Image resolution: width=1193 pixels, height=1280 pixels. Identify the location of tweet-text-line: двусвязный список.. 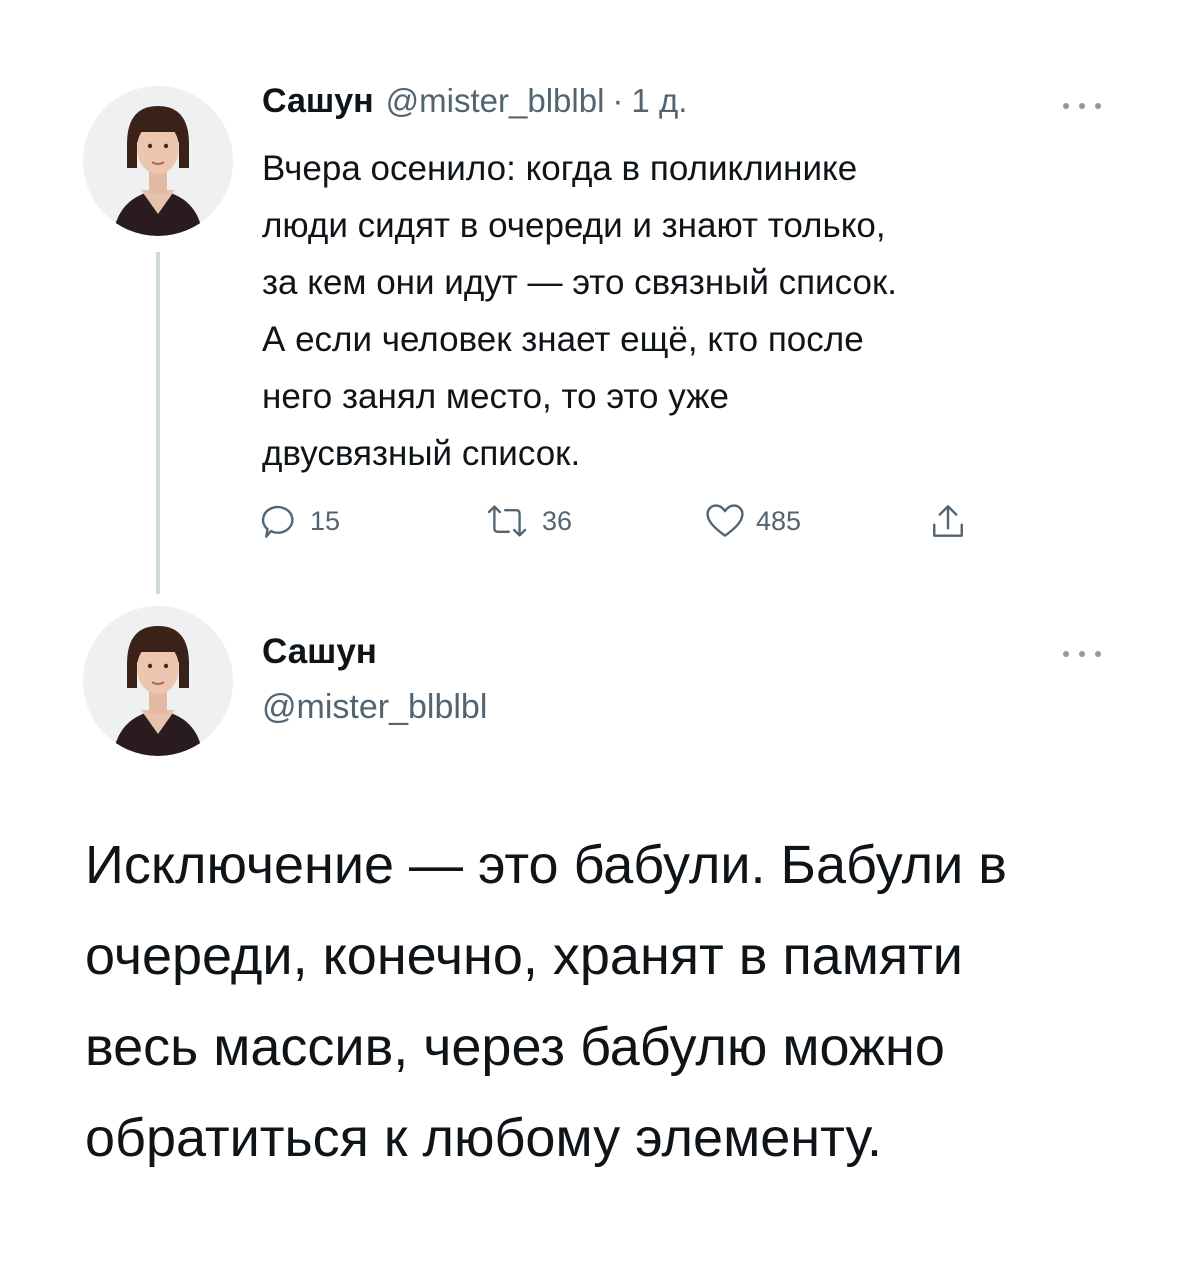
(421, 453).